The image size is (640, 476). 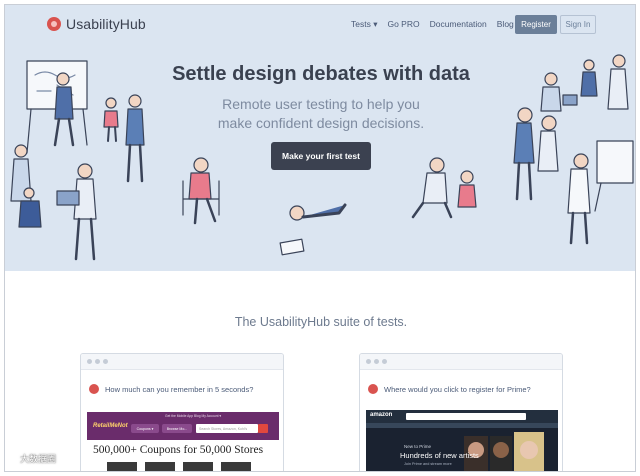 I want to click on preview-site-headline: 500,000+ Coupons for 50,000 Stores, so click(x=178, y=450).